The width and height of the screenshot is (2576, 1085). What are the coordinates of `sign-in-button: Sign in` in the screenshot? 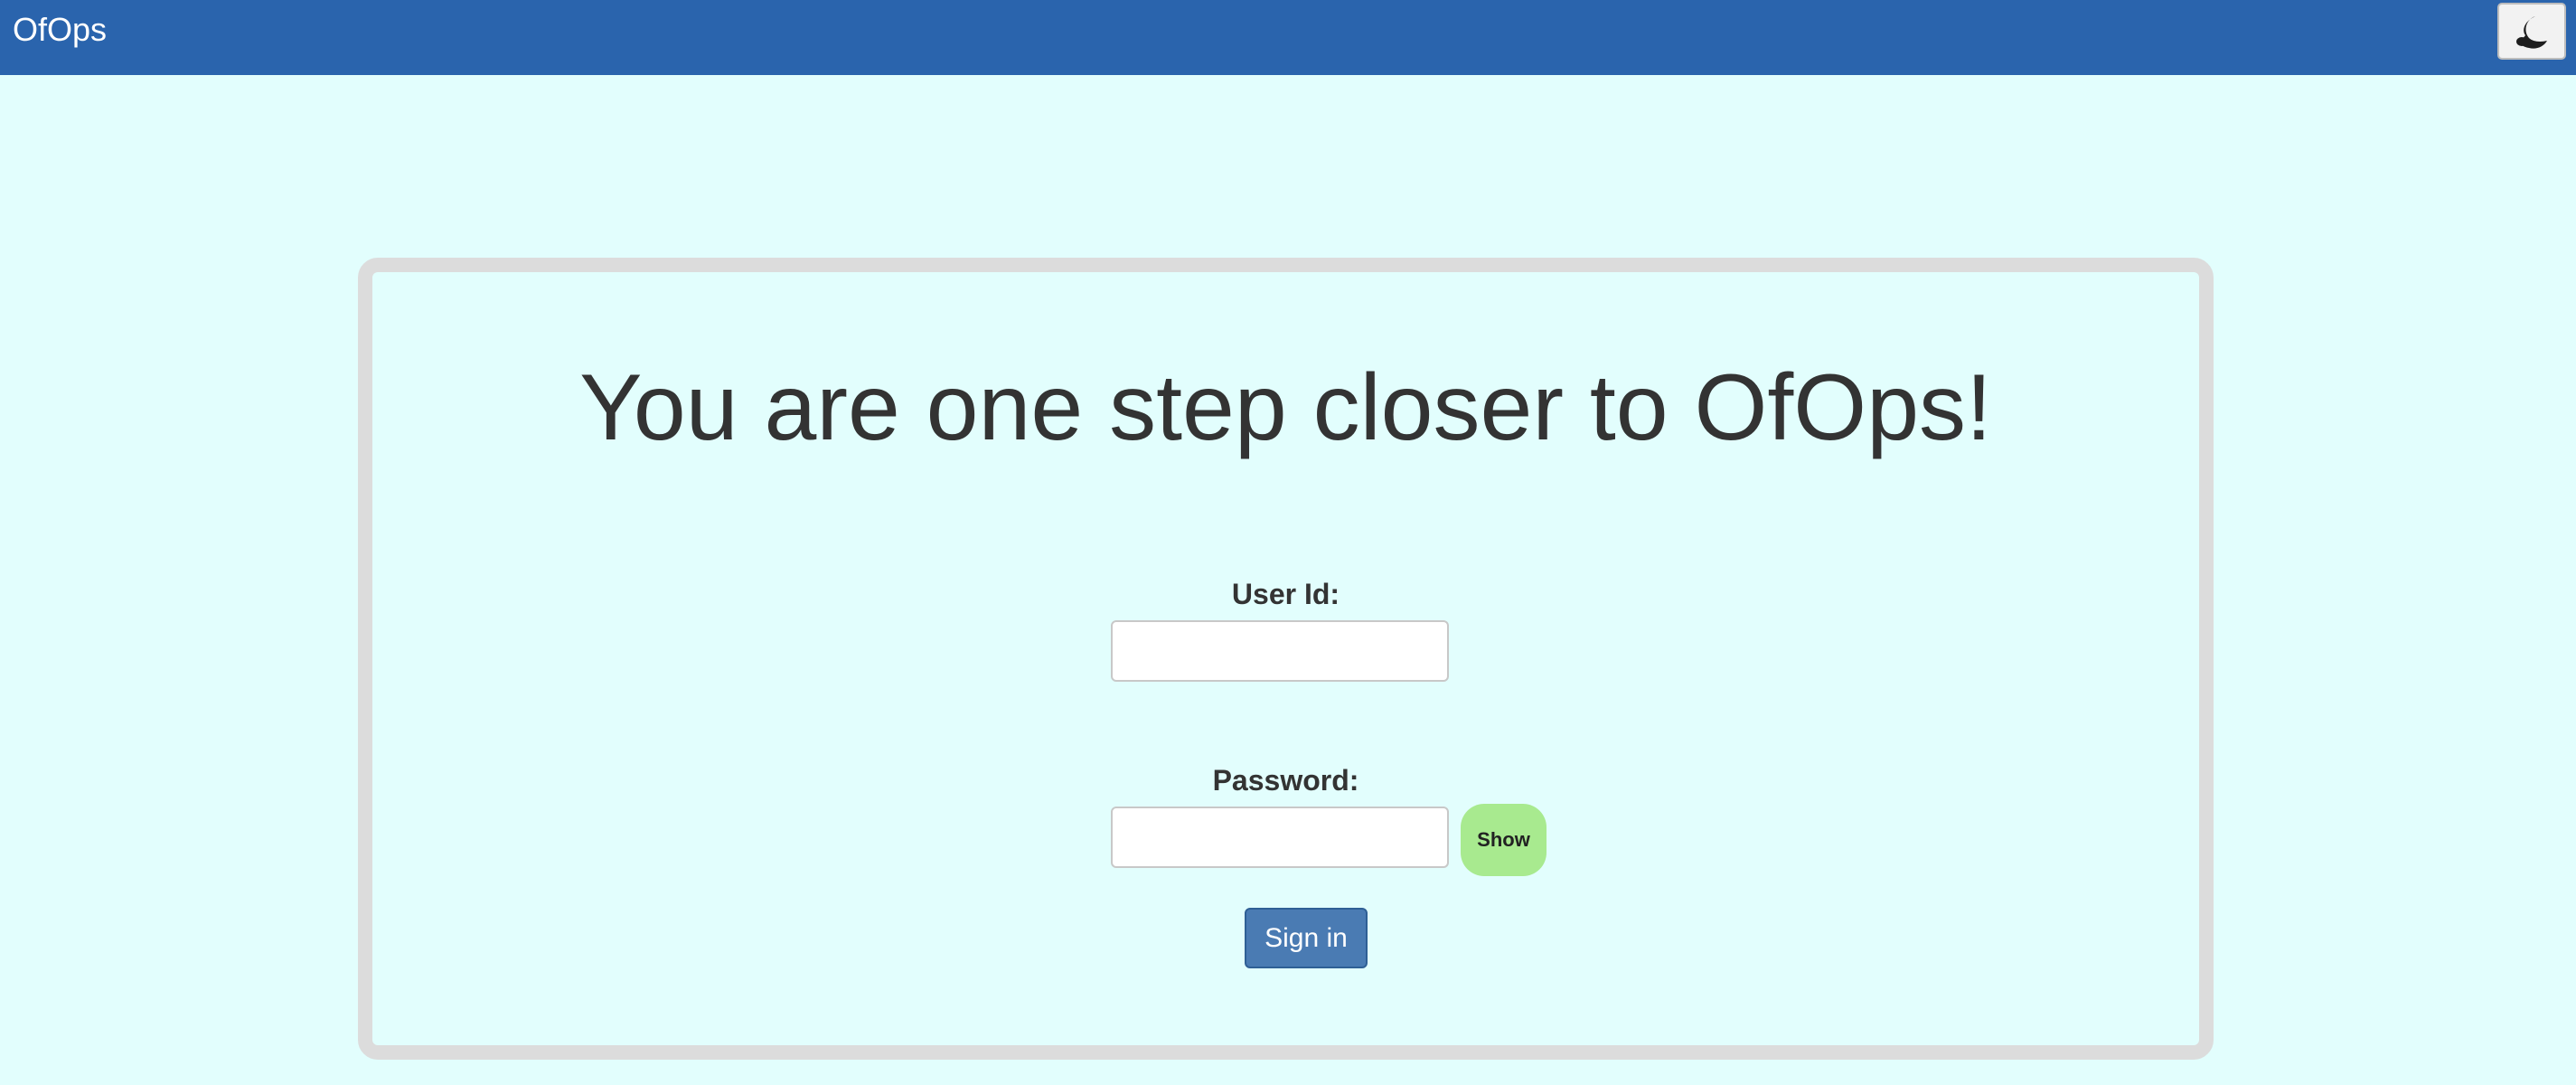 It's located at (1307, 938).